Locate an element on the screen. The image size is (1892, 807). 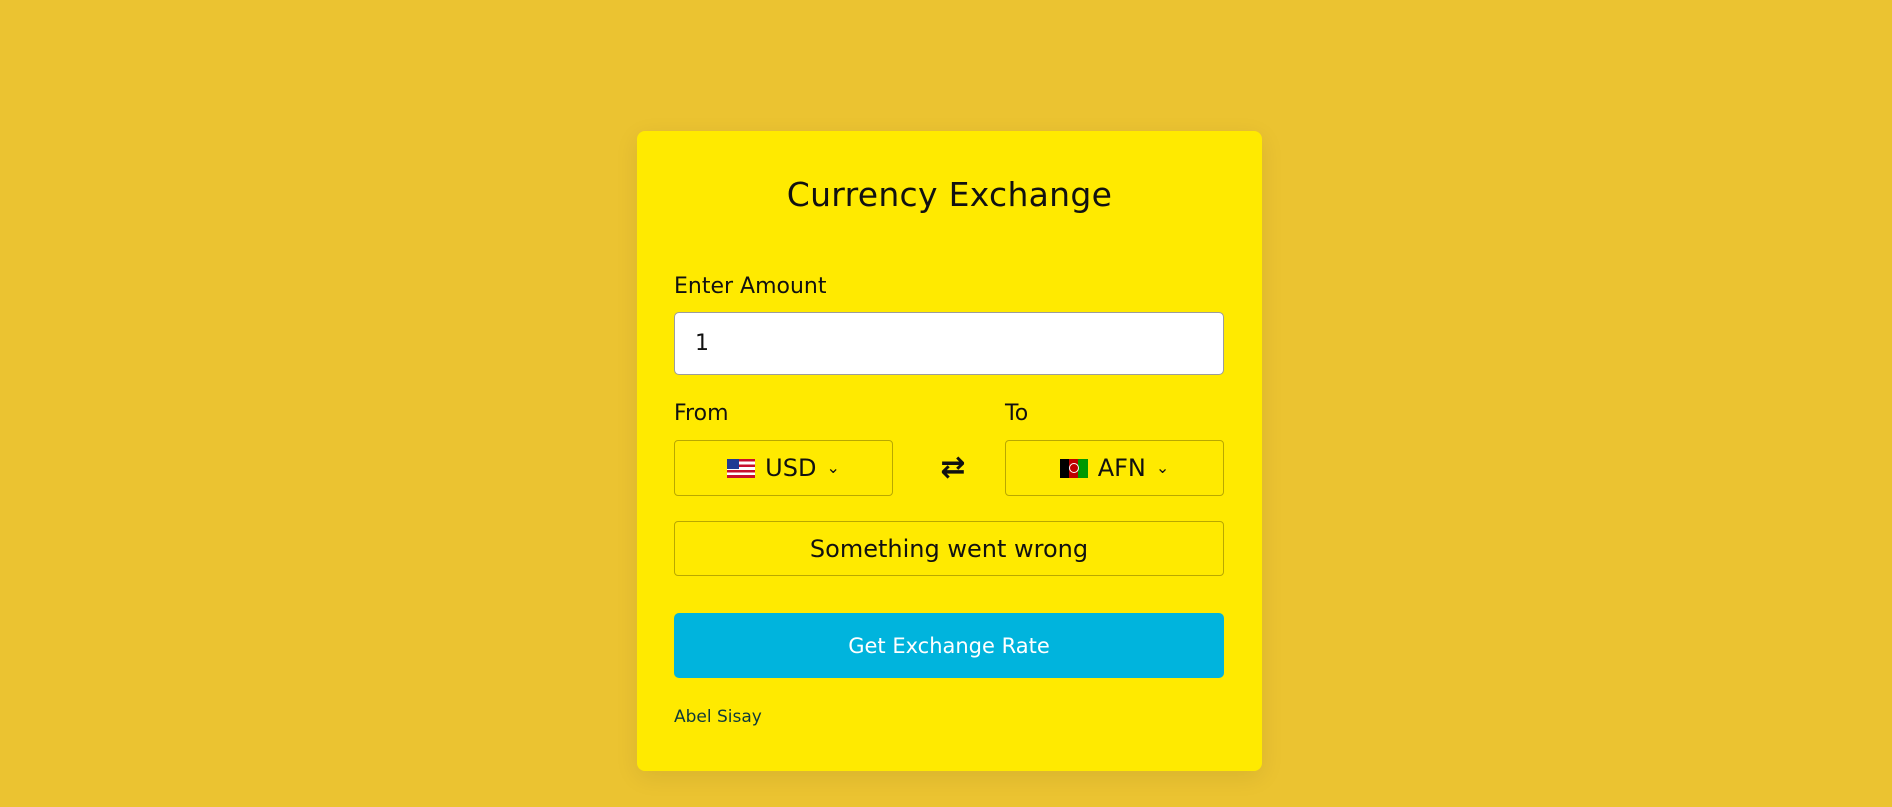
swap-icon: ⇄ is located at coordinates (953, 467).